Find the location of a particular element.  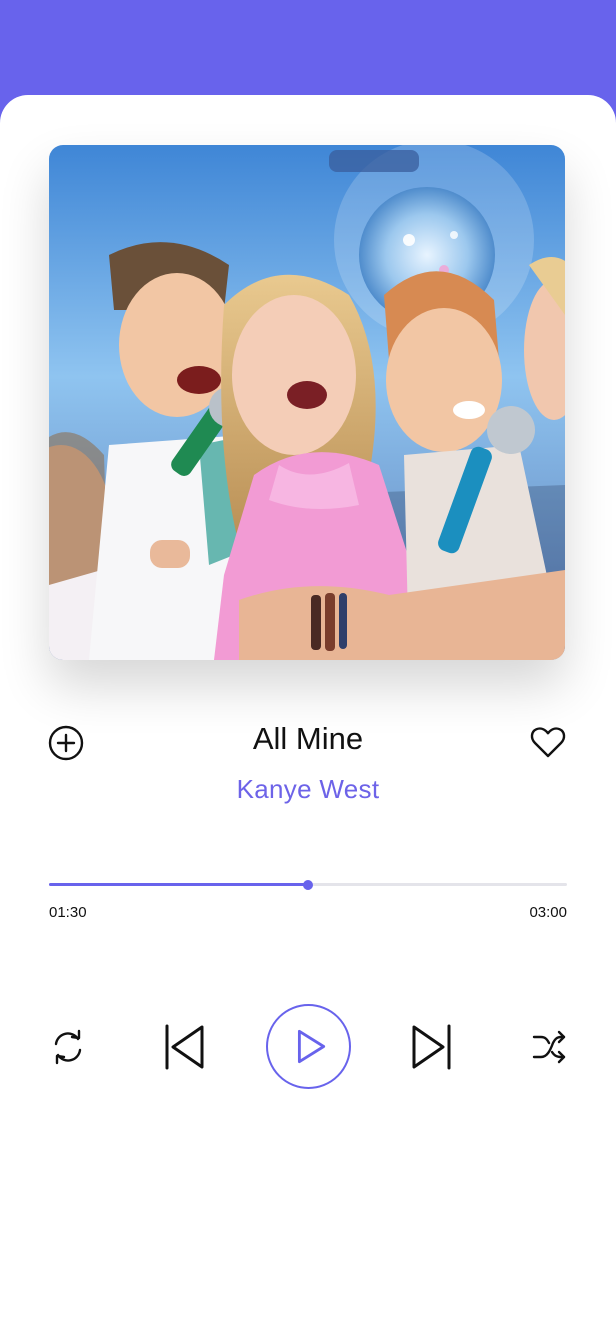

heart-icon is located at coordinates (548, 742).